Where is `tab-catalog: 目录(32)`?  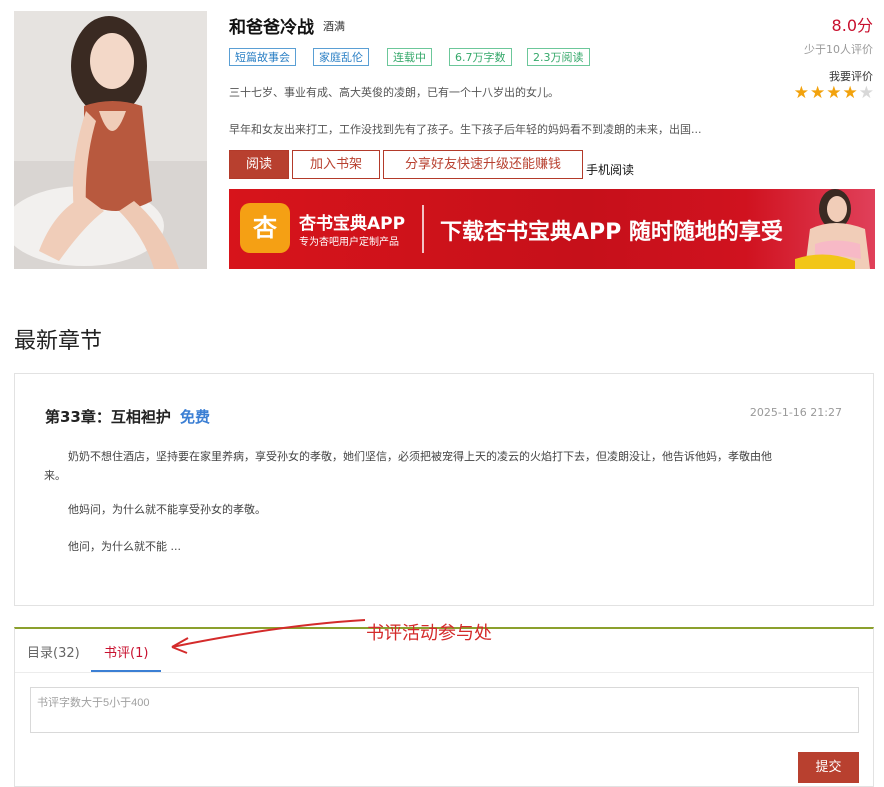 tab-catalog: 目录(32) is located at coordinates (53, 651).